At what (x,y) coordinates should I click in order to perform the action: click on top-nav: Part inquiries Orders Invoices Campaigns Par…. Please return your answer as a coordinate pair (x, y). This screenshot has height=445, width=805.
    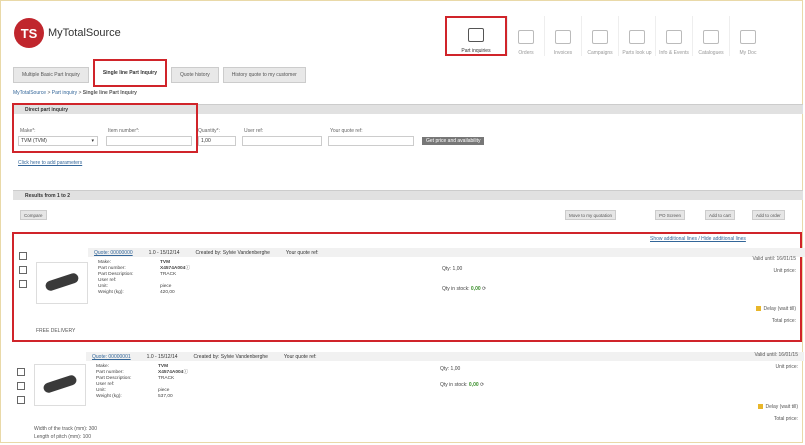
    Looking at the image, I should click on (605, 36).